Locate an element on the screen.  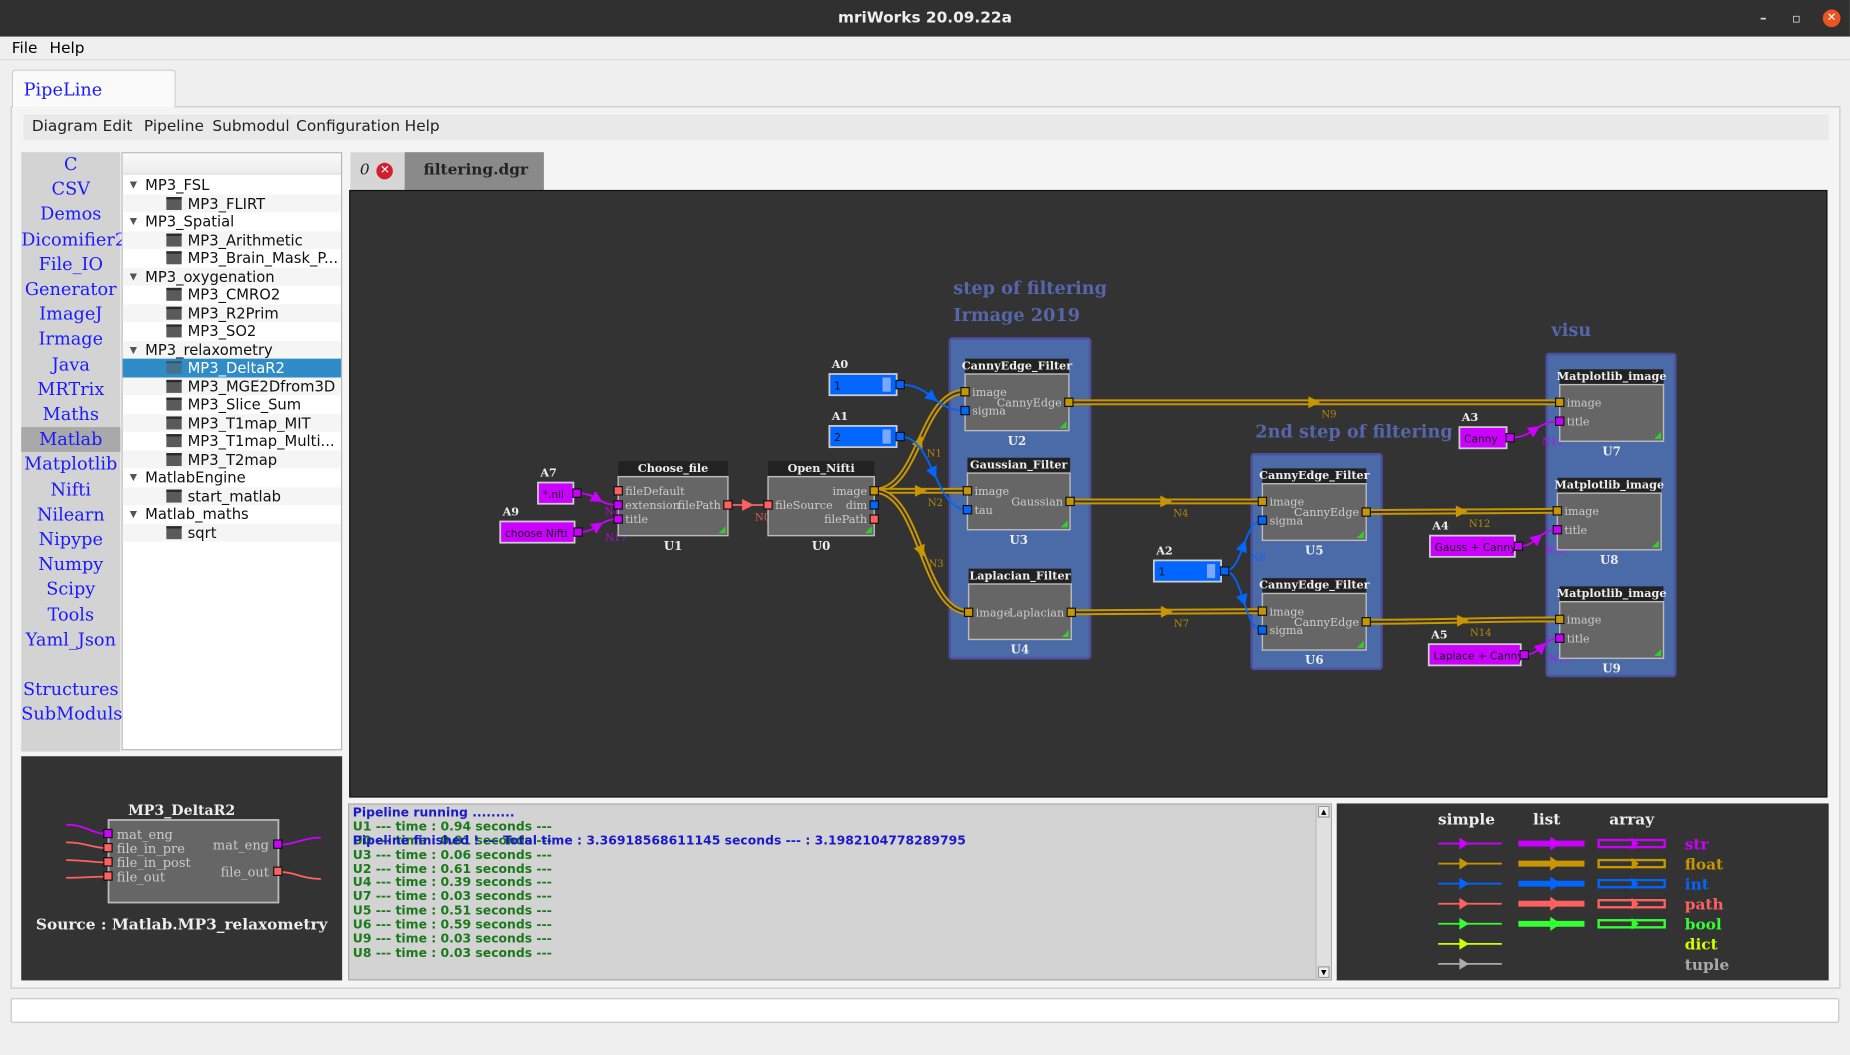
tree-item: MP3_R2Prim is located at coordinates (231, 313).